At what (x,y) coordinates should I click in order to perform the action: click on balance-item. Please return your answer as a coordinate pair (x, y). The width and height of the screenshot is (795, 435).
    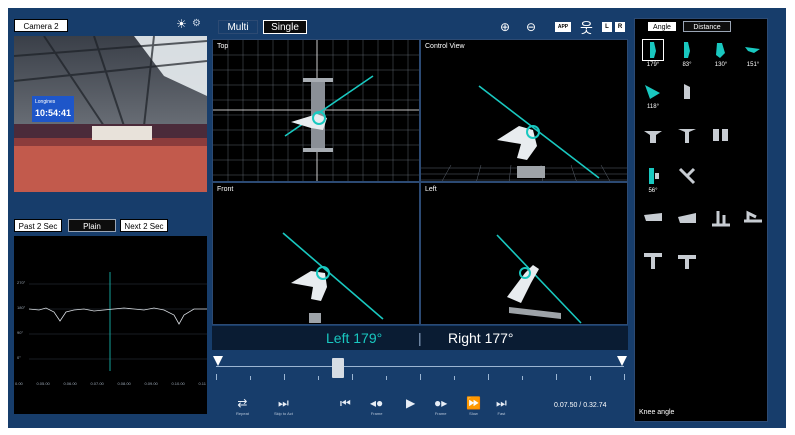
    Looking at the image, I should click on (721, 224).